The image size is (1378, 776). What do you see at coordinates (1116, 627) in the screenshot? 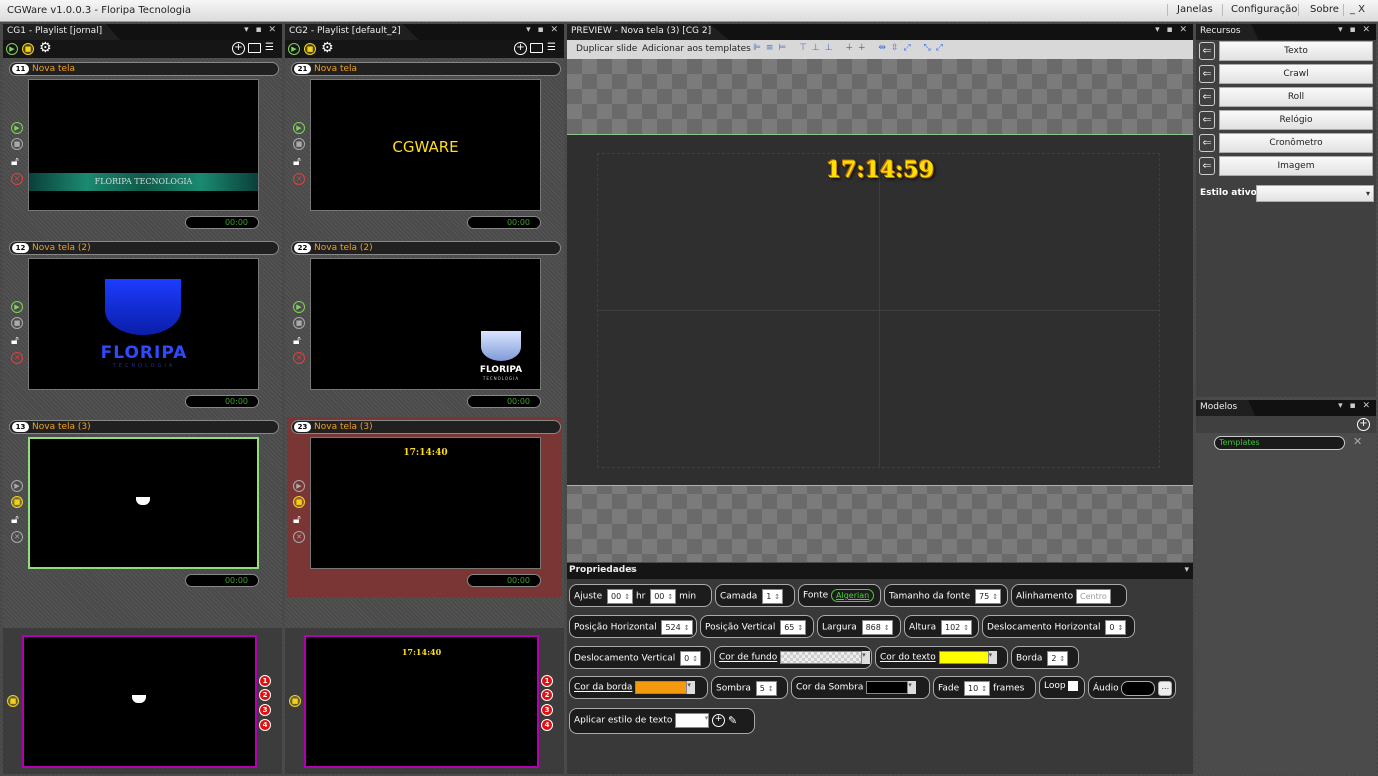
I see `desh-stepper: 0` at bounding box center [1116, 627].